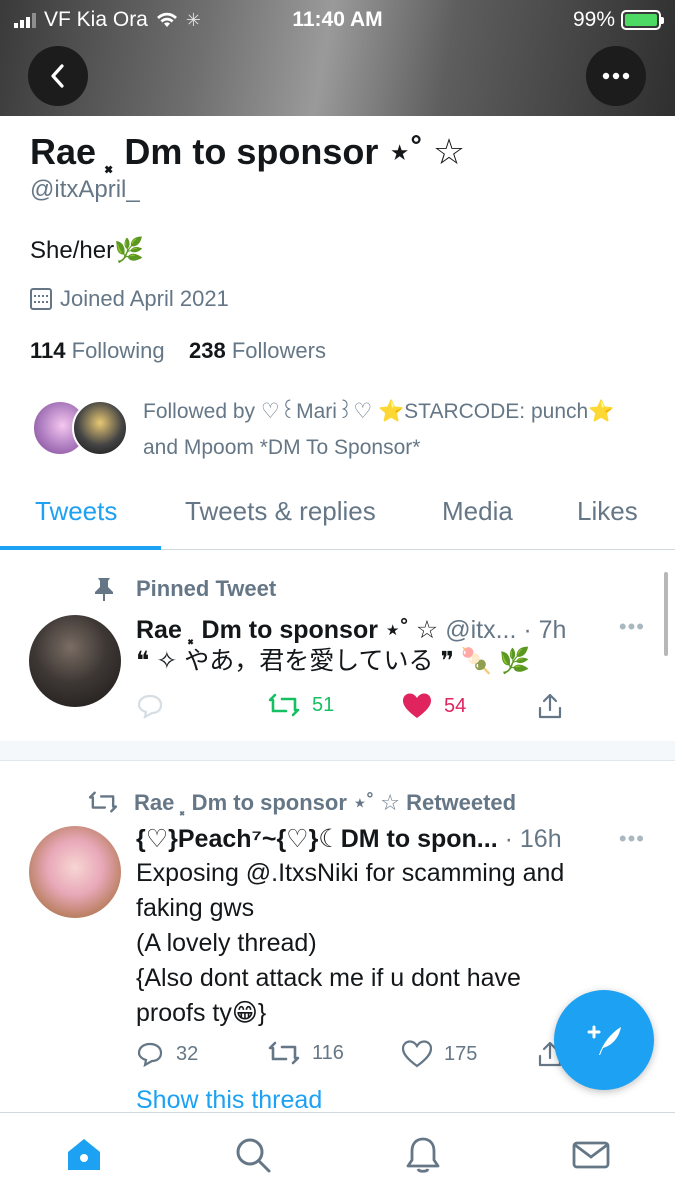 This screenshot has width=675, height=1200. What do you see at coordinates (76, 511) in the screenshot?
I see `tab-tweets: Tweets` at bounding box center [76, 511].